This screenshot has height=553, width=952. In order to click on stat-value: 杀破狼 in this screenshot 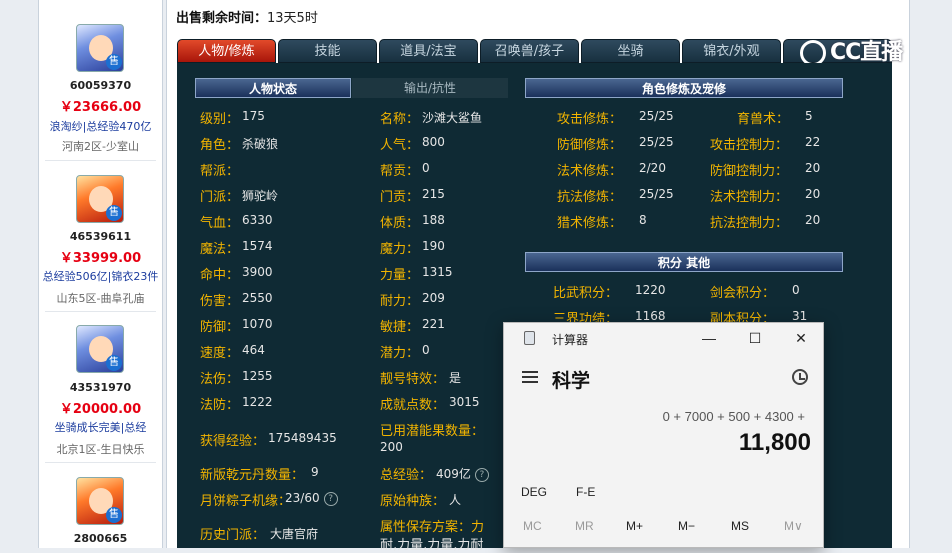, I will do `click(260, 144)`.